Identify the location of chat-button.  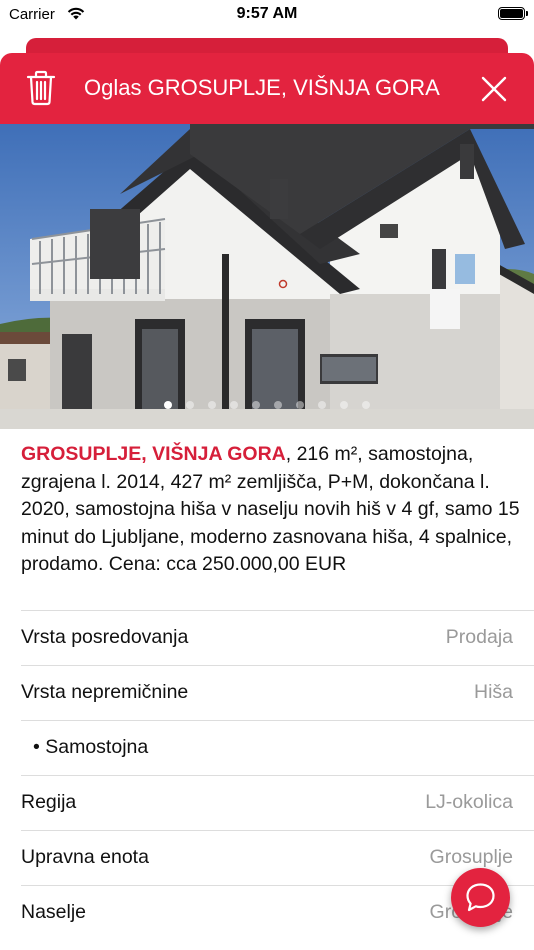
(480, 897).